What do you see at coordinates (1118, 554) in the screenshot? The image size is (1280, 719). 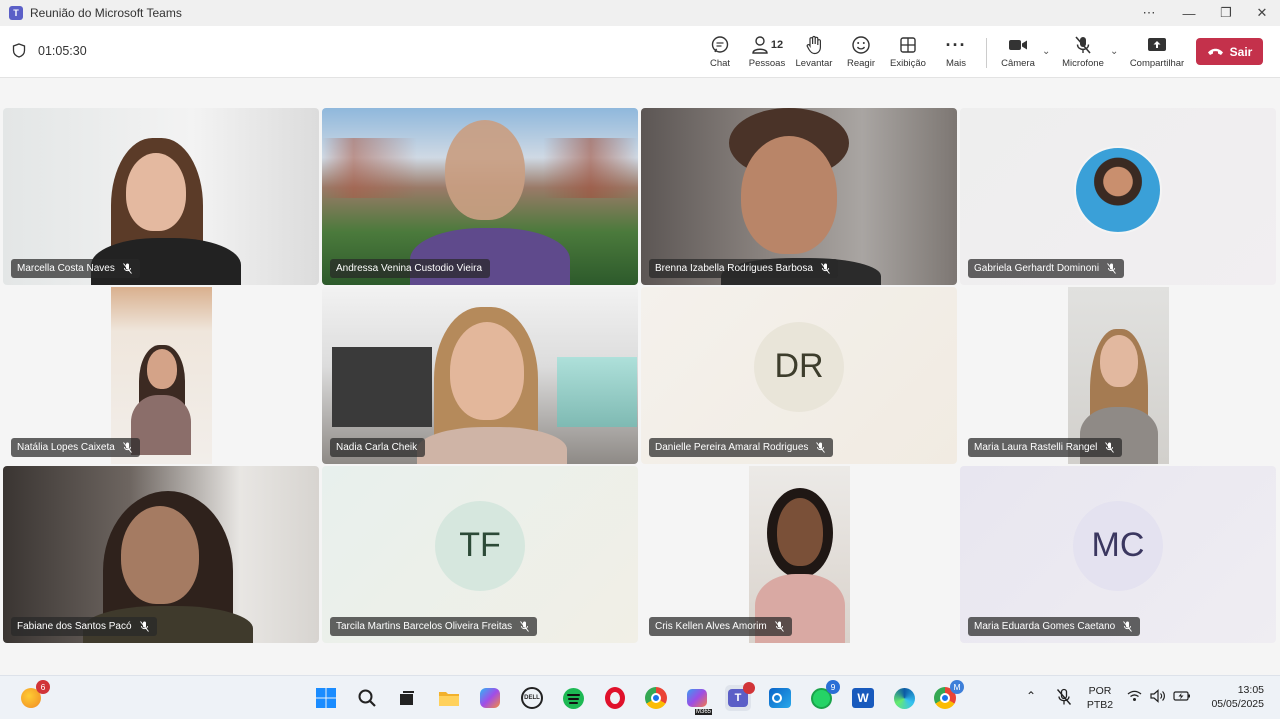 I see `participant-tile: MC Maria Eduarda Gomes Caetano` at bounding box center [1118, 554].